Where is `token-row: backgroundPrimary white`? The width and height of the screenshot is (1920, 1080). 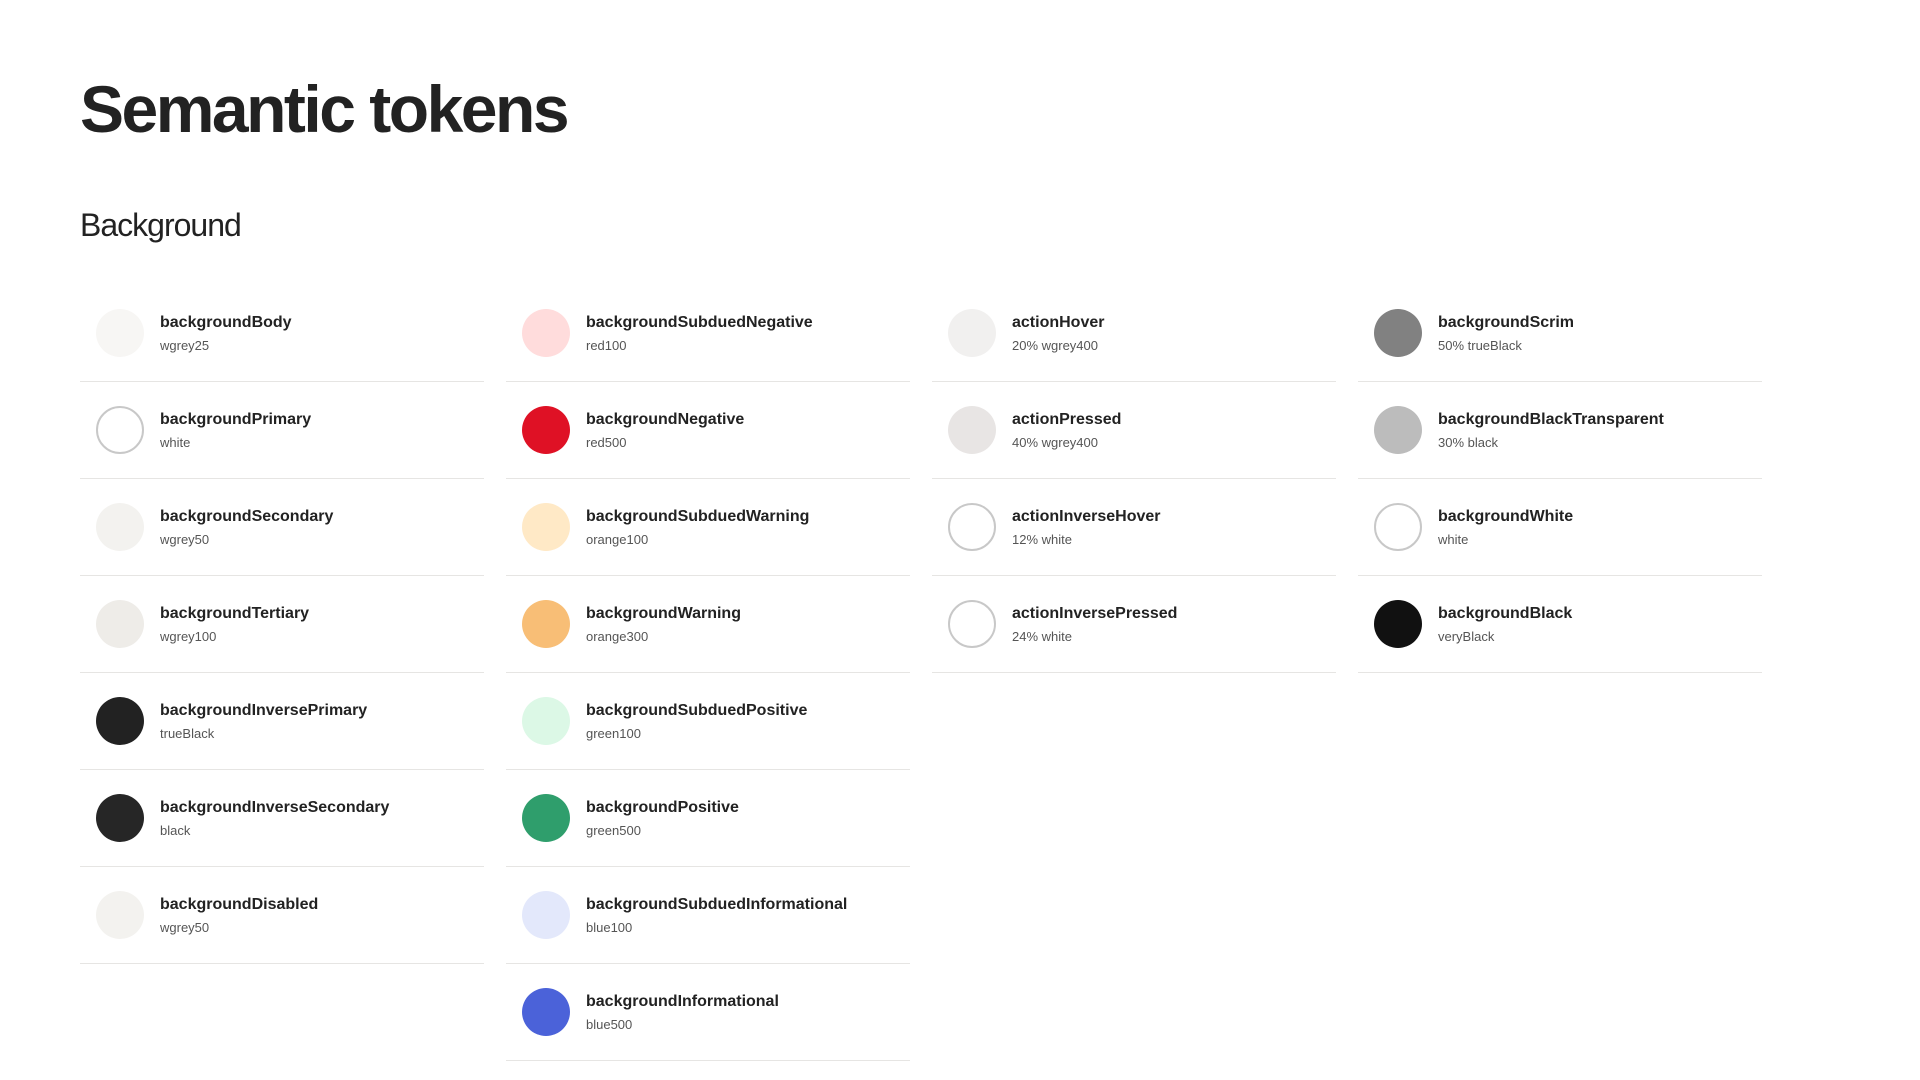
token-row: backgroundPrimary white is located at coordinates (282, 430).